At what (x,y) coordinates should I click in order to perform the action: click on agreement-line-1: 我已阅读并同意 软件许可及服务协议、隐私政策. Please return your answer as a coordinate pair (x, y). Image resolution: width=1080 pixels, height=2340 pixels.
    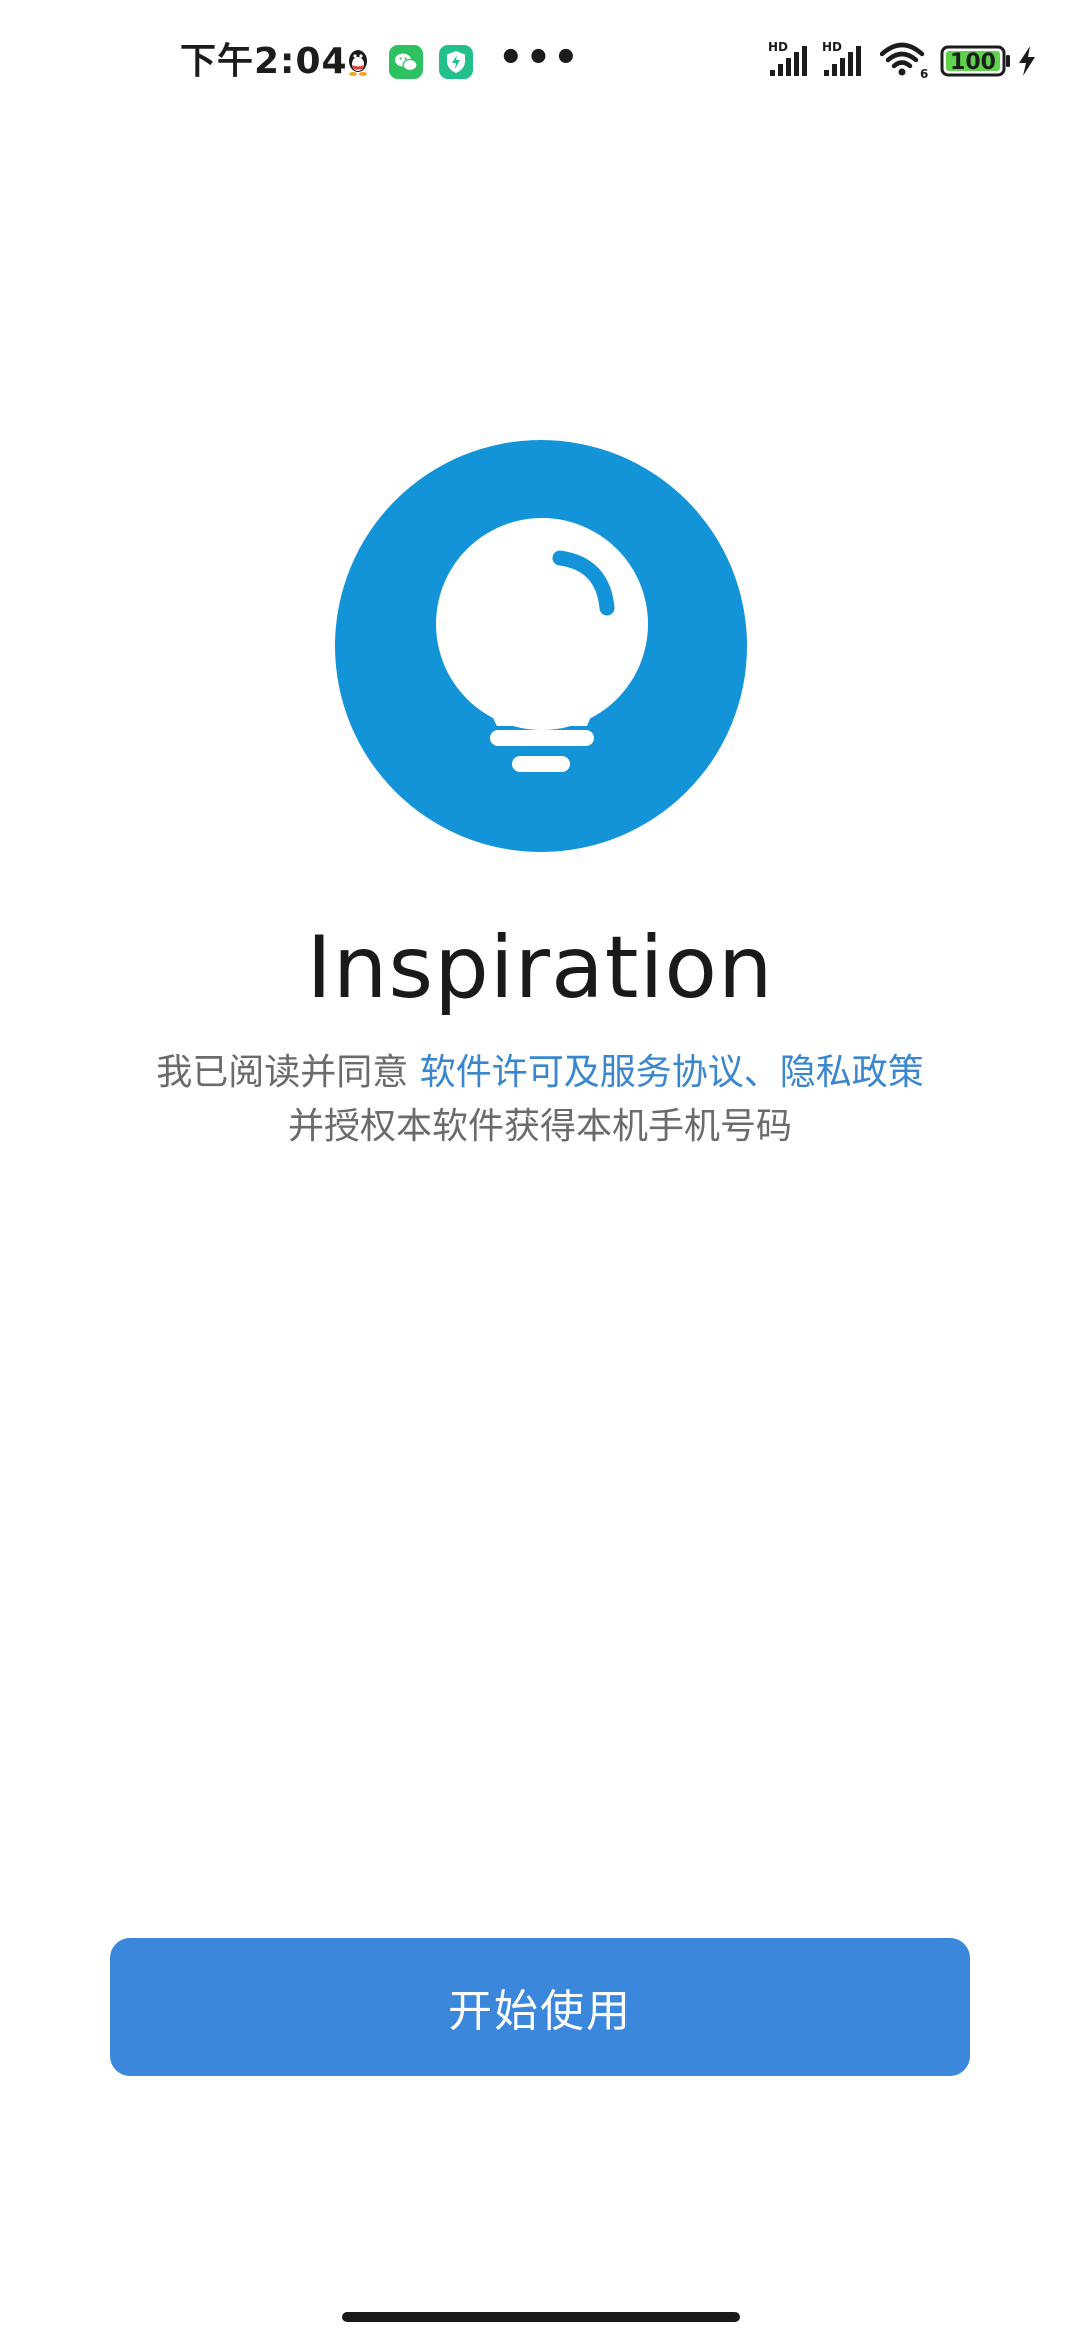
    Looking at the image, I should click on (540, 1073).